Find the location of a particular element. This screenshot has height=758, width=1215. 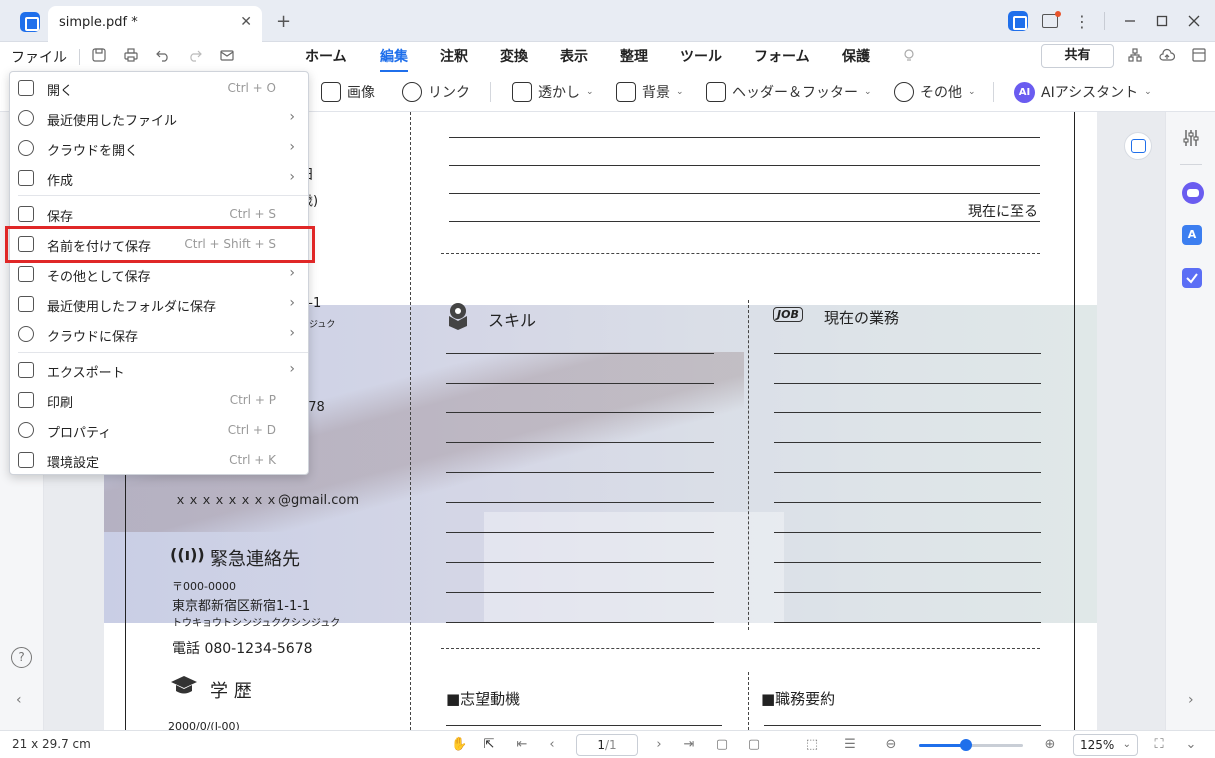

column-divider is located at coordinates (748, 465).